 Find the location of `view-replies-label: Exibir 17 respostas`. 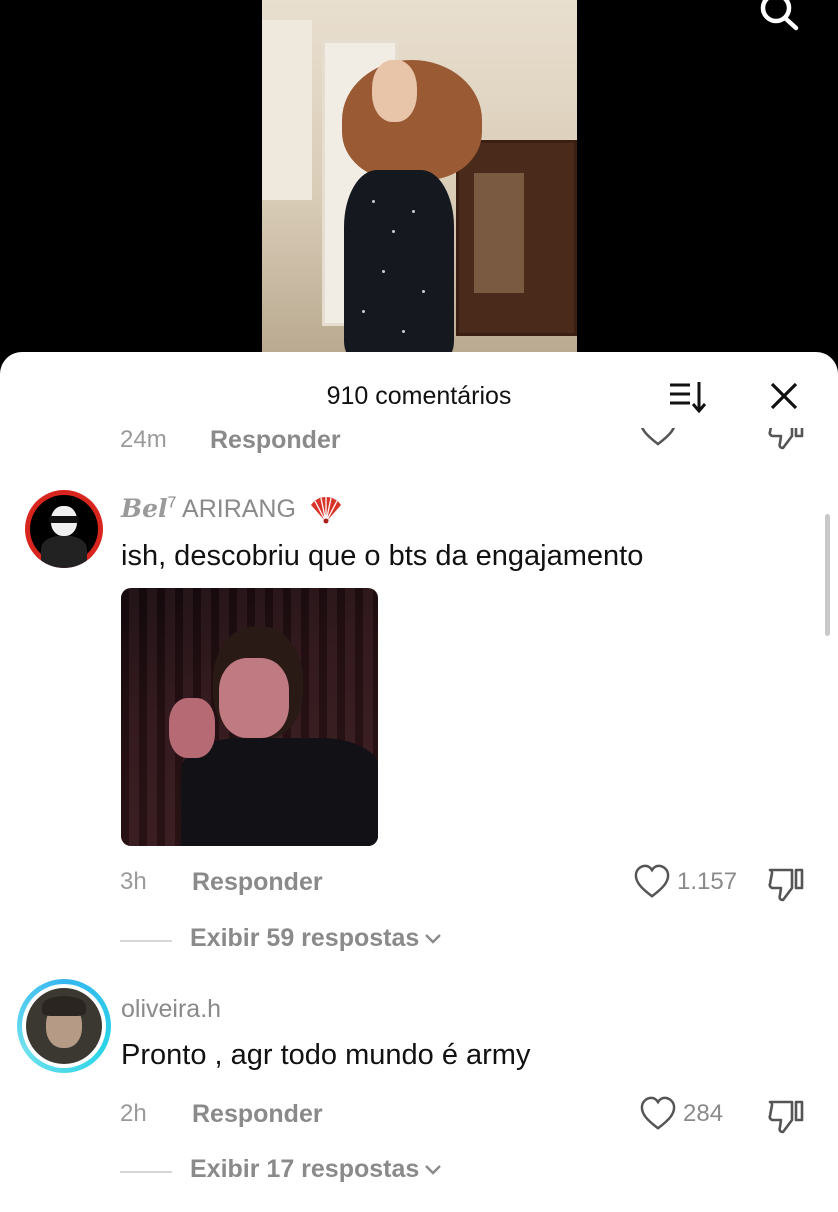

view-replies-label: Exibir 17 respostas is located at coordinates (316, 1169).